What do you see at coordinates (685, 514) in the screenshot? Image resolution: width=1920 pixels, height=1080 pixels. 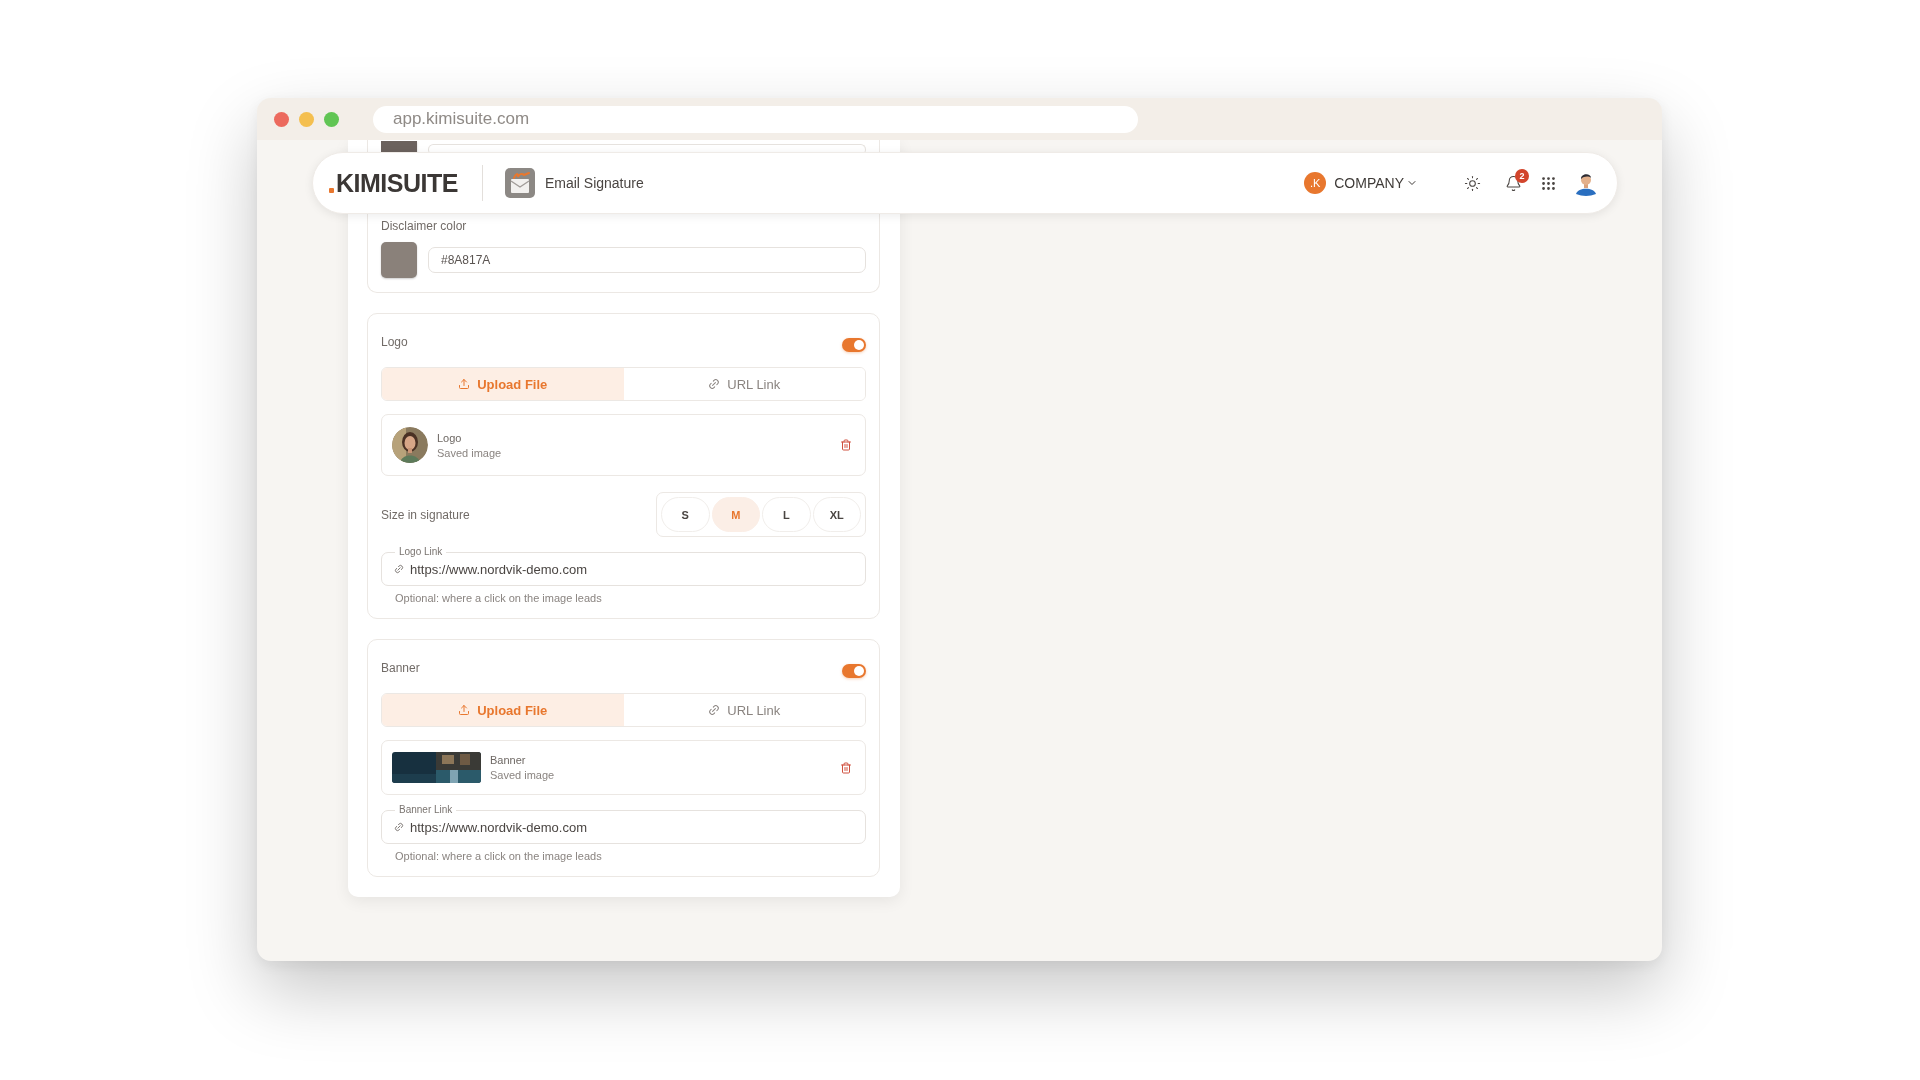 I see `size-option: S` at bounding box center [685, 514].